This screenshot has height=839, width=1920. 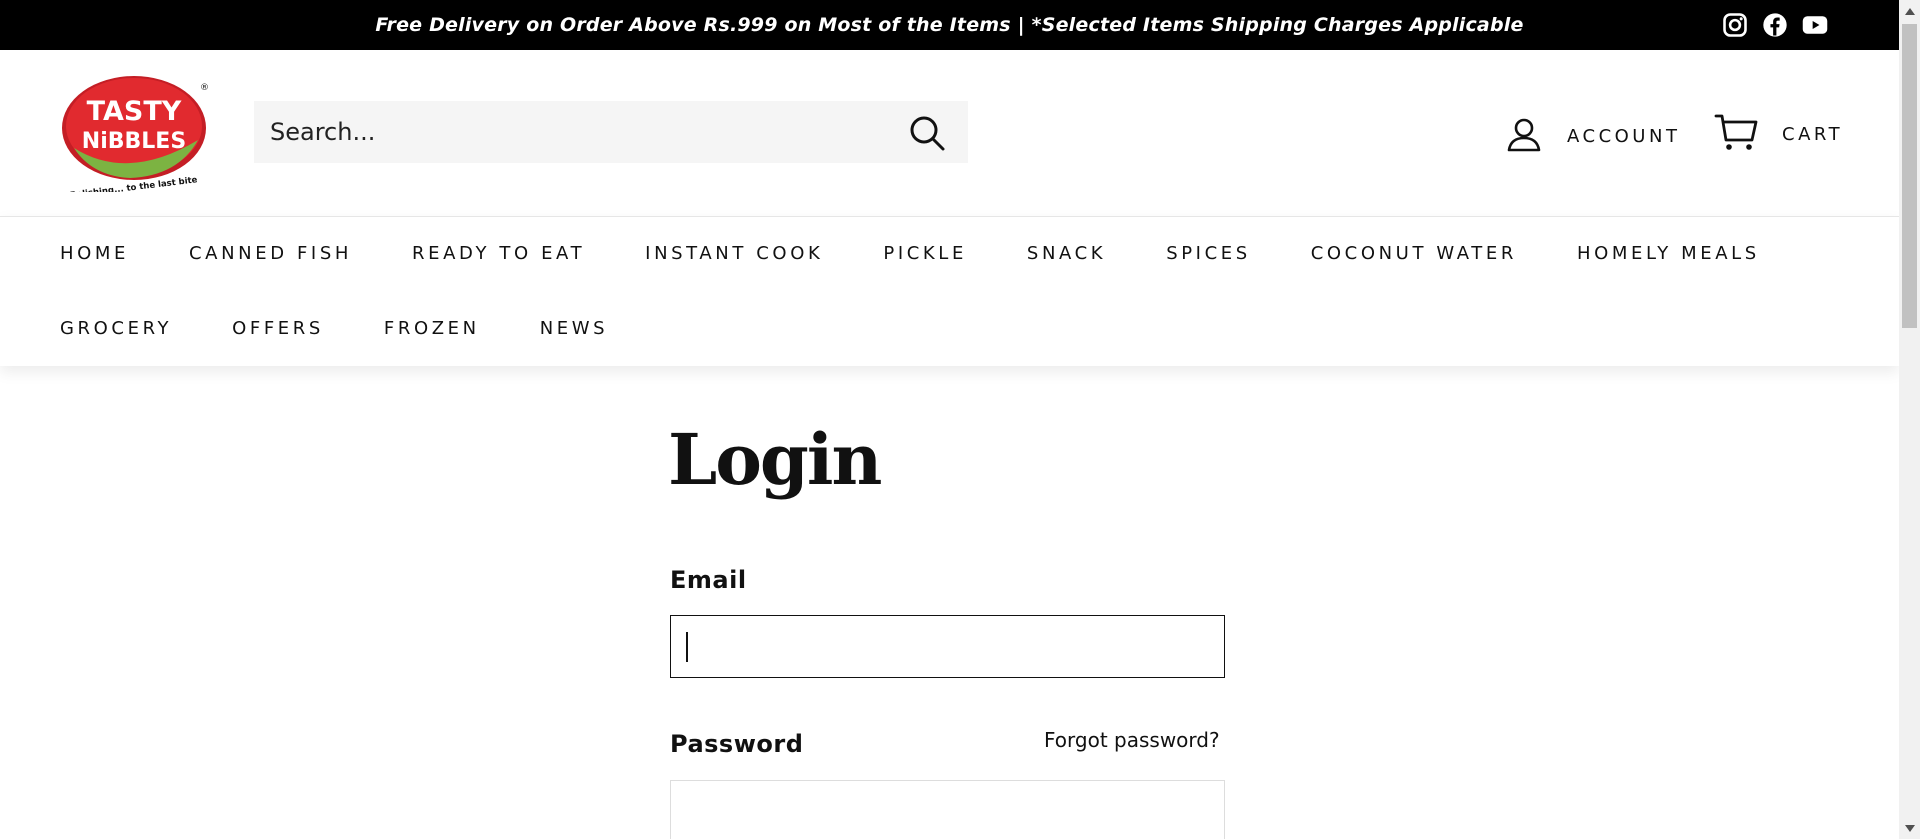 What do you see at coordinates (1909, 11) in the screenshot?
I see `scroll-up-arrow-icon` at bounding box center [1909, 11].